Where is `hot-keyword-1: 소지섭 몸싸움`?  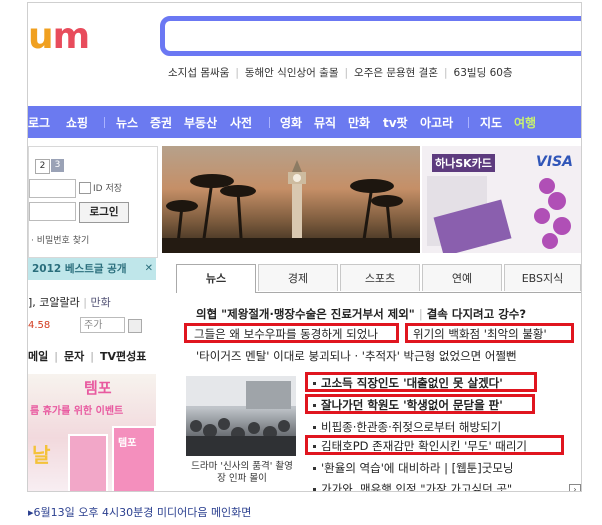 hot-keyword-1: 소지섭 몸싸움 is located at coordinates (198, 73).